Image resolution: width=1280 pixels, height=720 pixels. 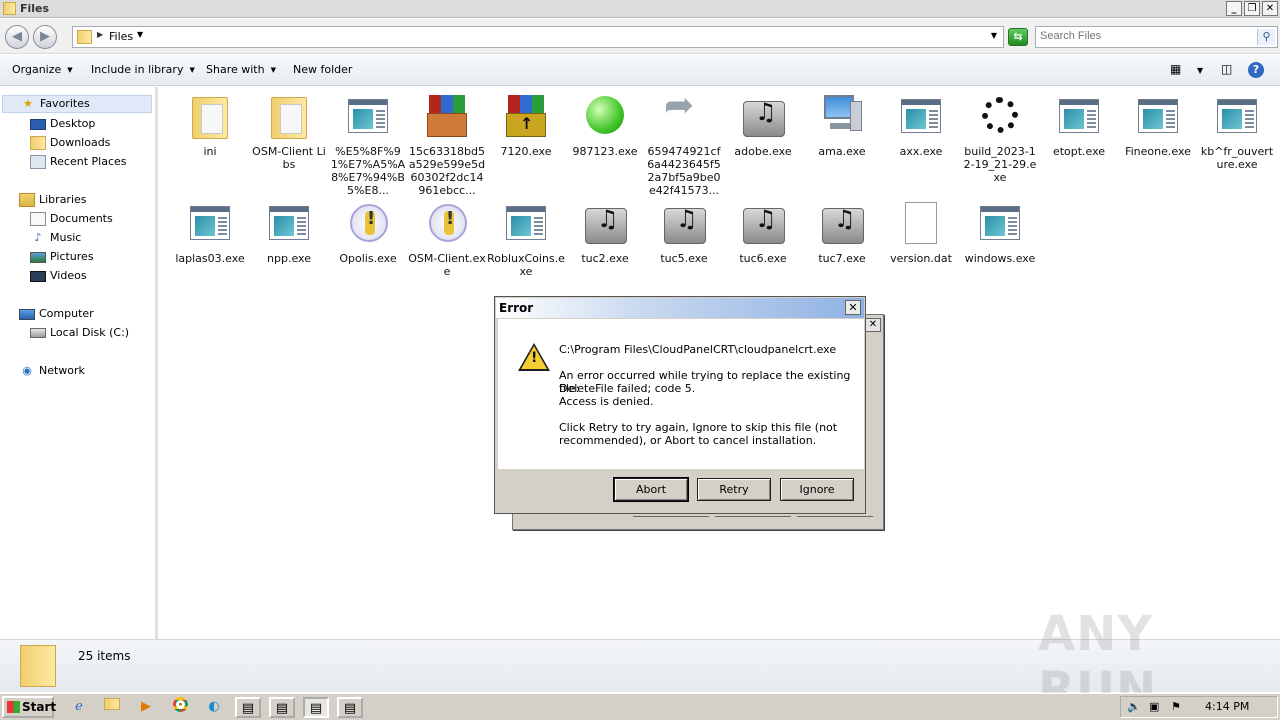 What do you see at coordinates (1134, 706) in the screenshot?
I see `volume-icon: 🔈` at bounding box center [1134, 706].